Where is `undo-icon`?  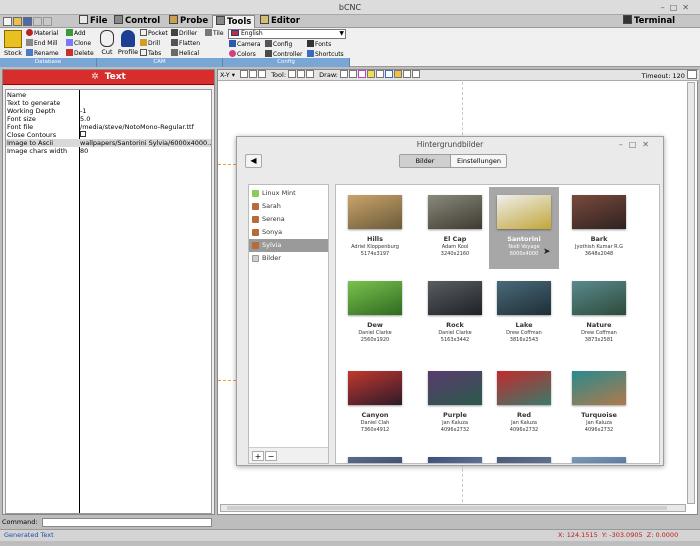
undo-icon is located at coordinates (37, 21).